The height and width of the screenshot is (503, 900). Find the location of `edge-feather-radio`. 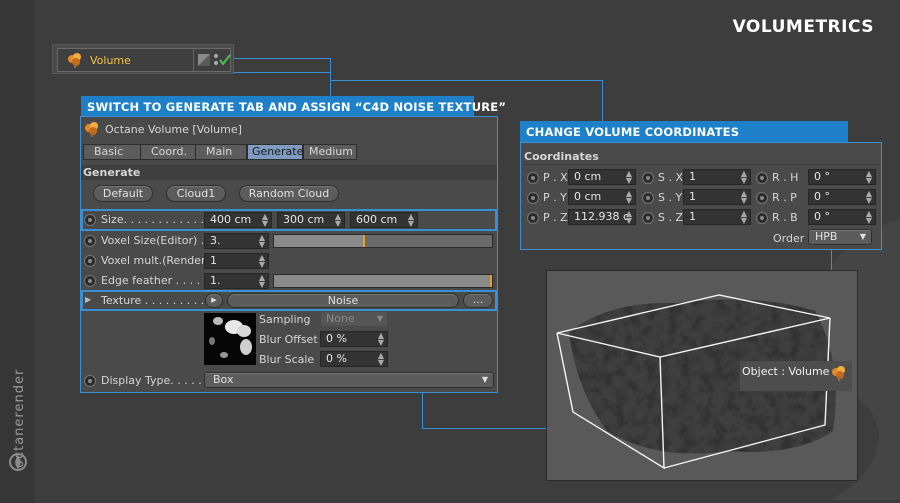

edge-feather-radio is located at coordinates (90, 281).